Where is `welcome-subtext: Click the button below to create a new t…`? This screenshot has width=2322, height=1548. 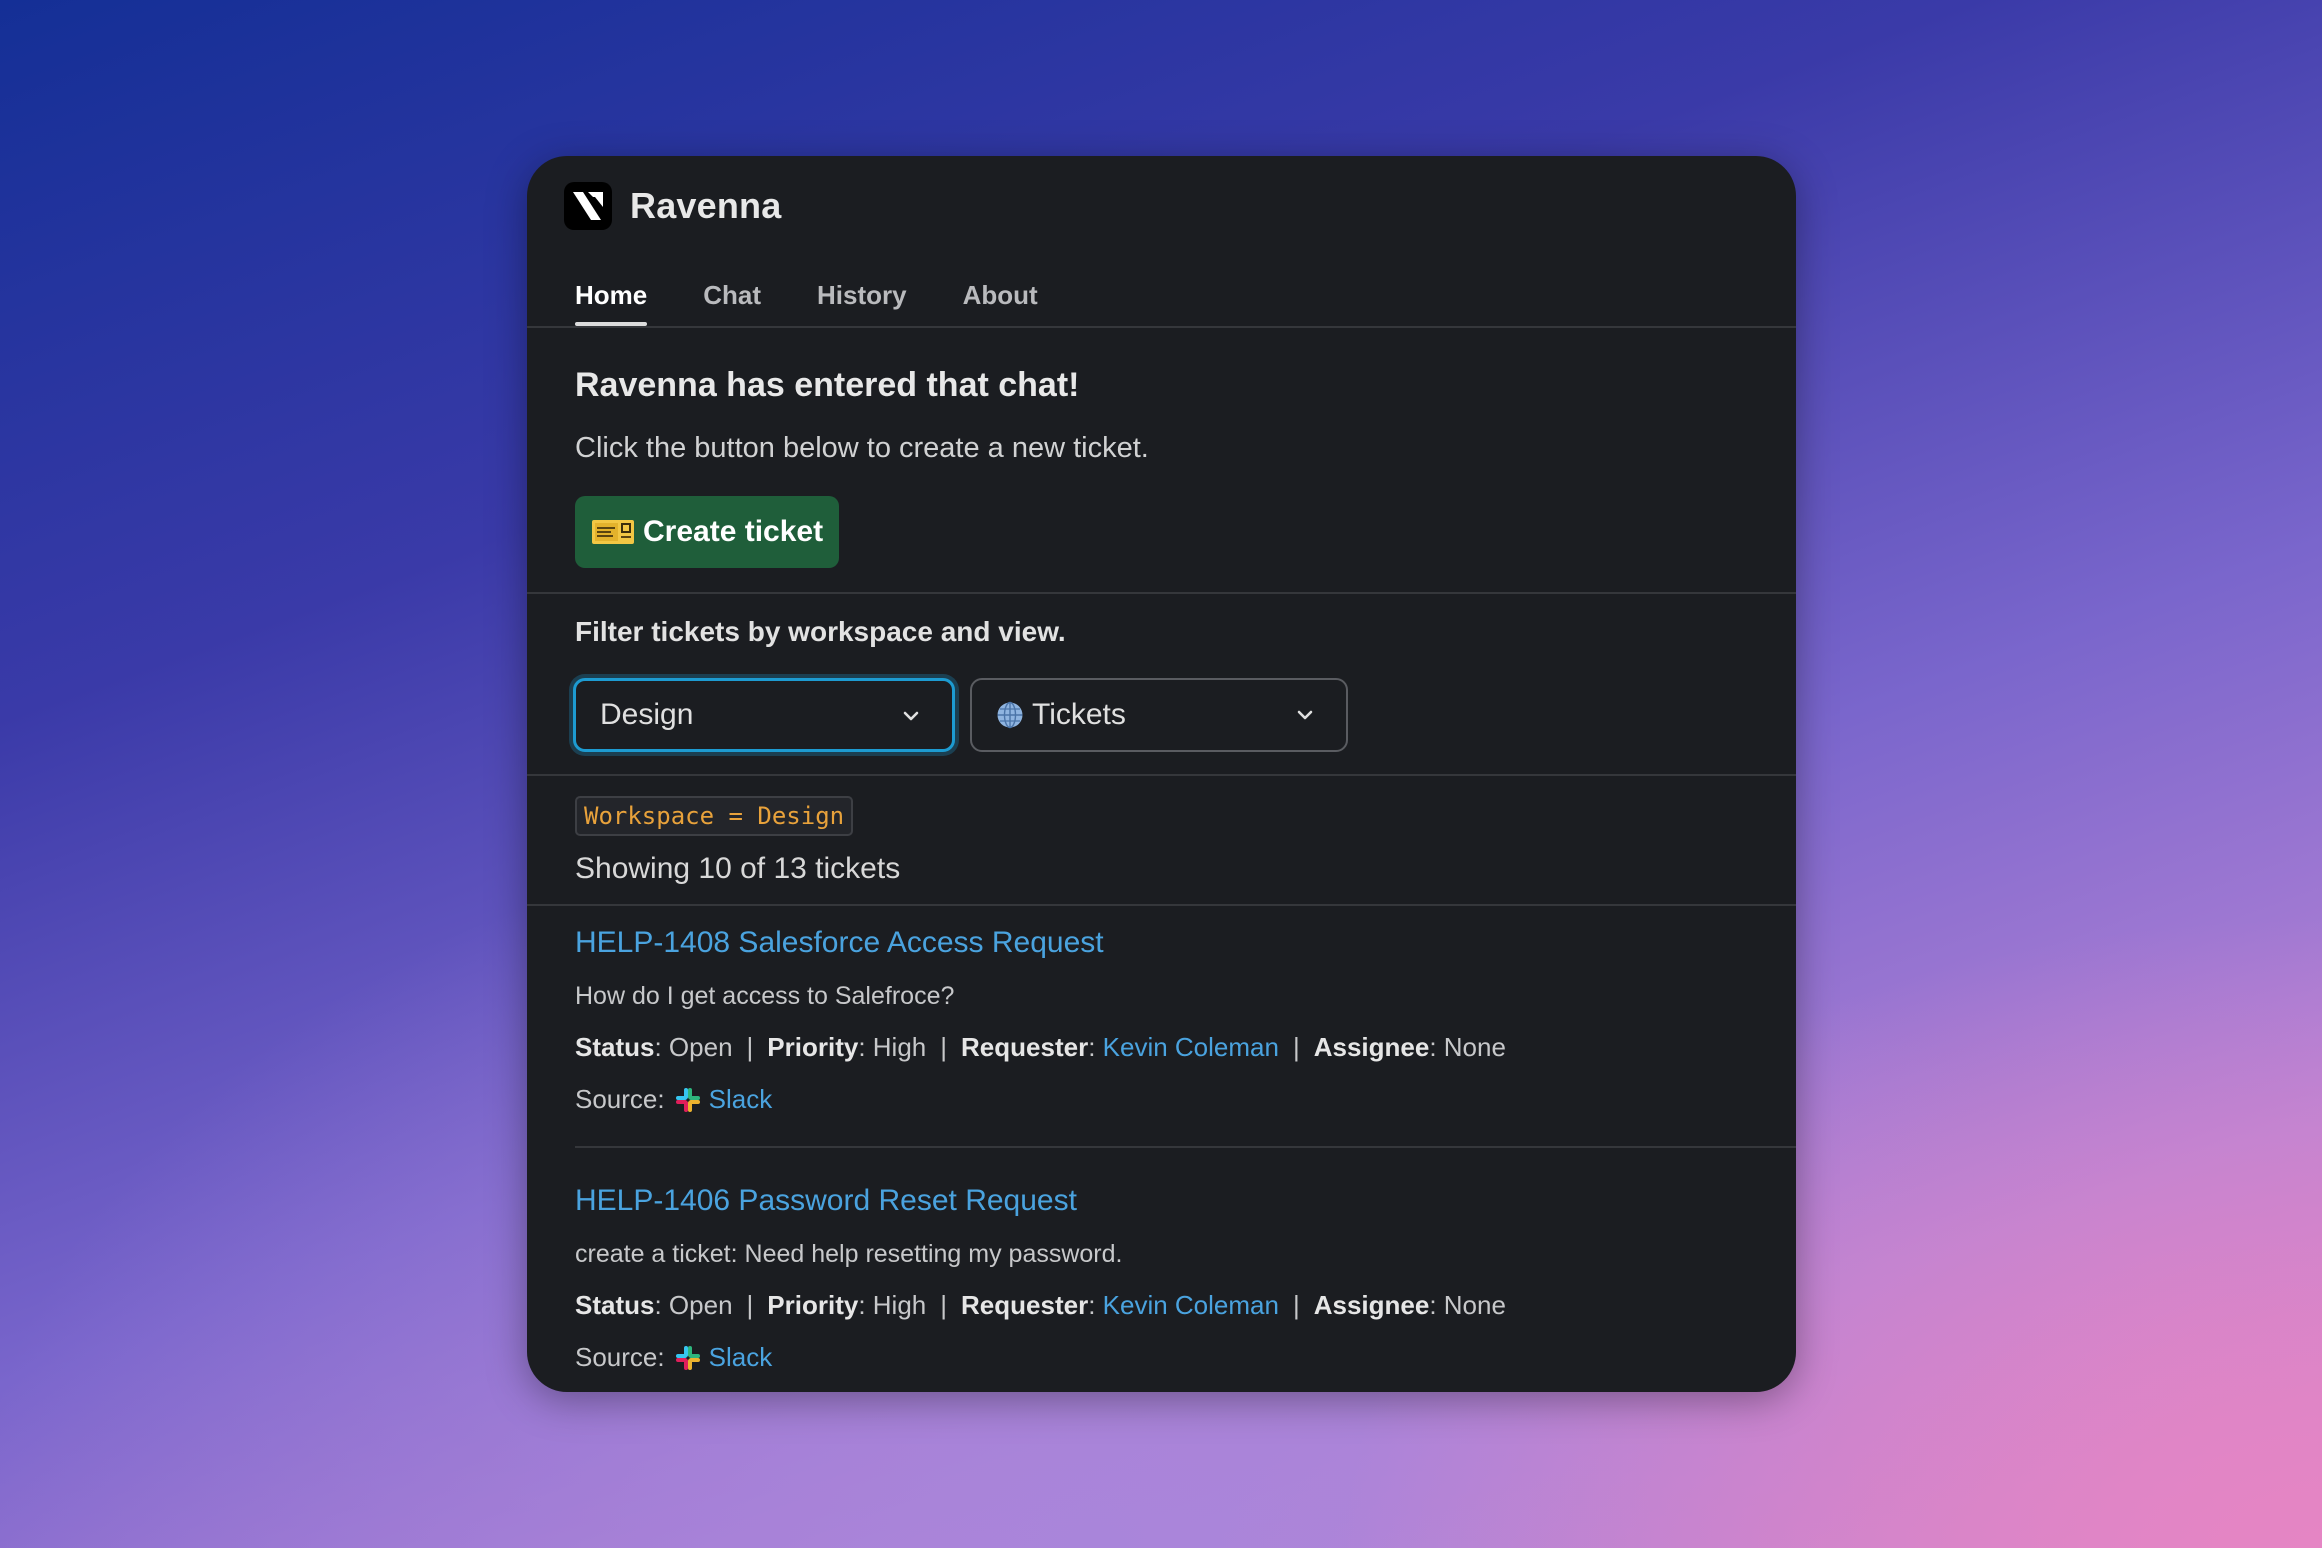
welcome-subtext: Click the button below to create a new t… is located at coordinates (862, 448).